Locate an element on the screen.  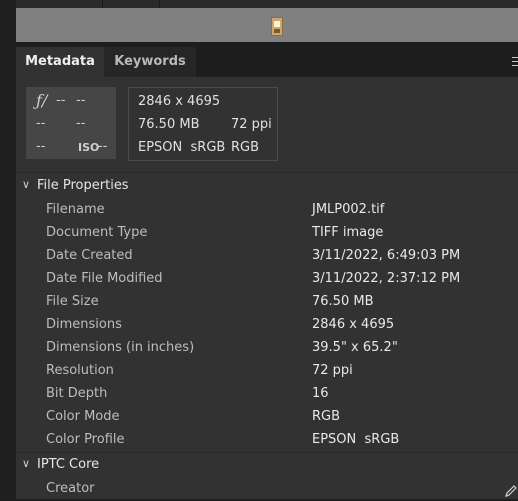
image-color-profile: EPSON sRGB is located at coordinates (182, 147).